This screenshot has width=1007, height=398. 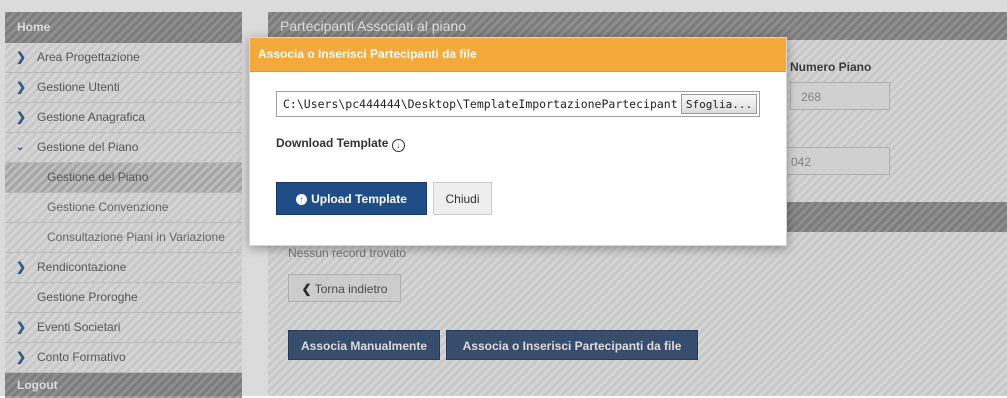 What do you see at coordinates (462, 198) in the screenshot?
I see `close-button: Chiudi` at bounding box center [462, 198].